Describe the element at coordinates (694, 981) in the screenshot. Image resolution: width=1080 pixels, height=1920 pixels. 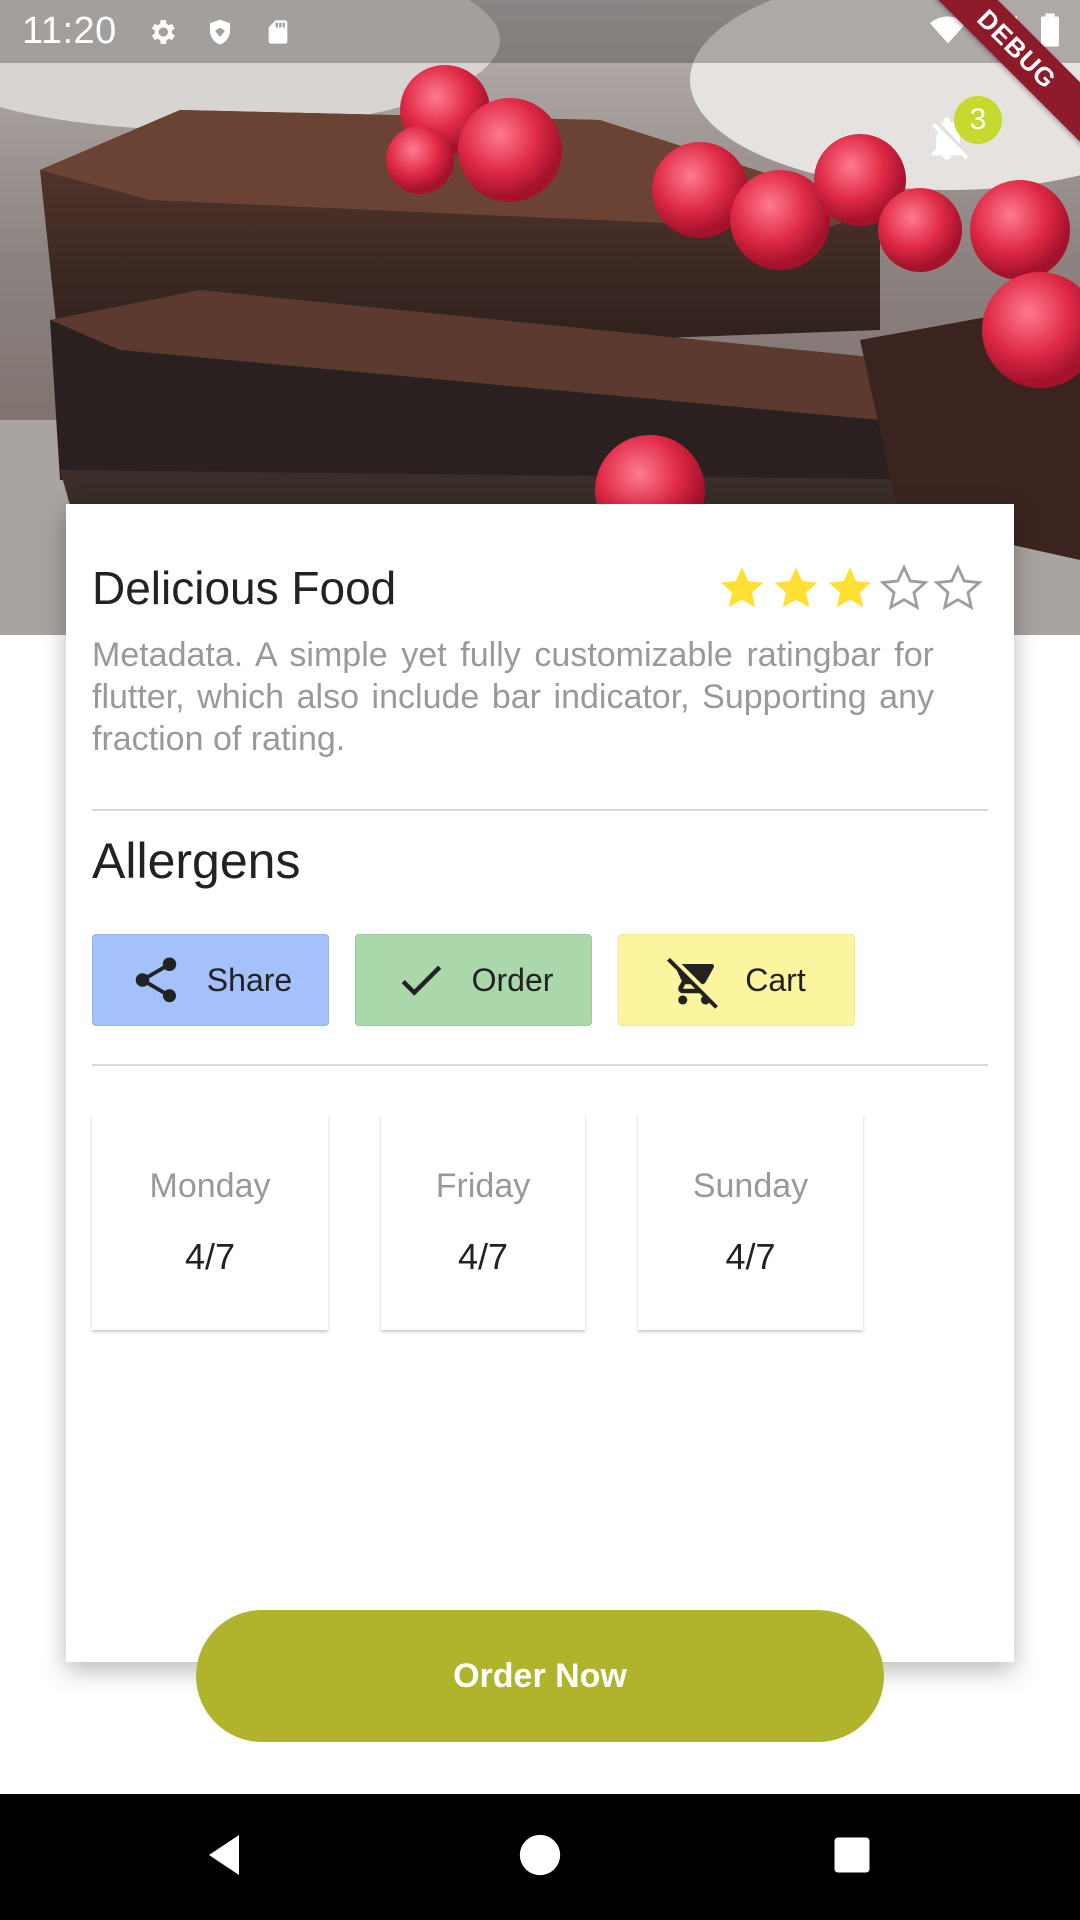
I see `remove-shopping-cart-icon` at that location.